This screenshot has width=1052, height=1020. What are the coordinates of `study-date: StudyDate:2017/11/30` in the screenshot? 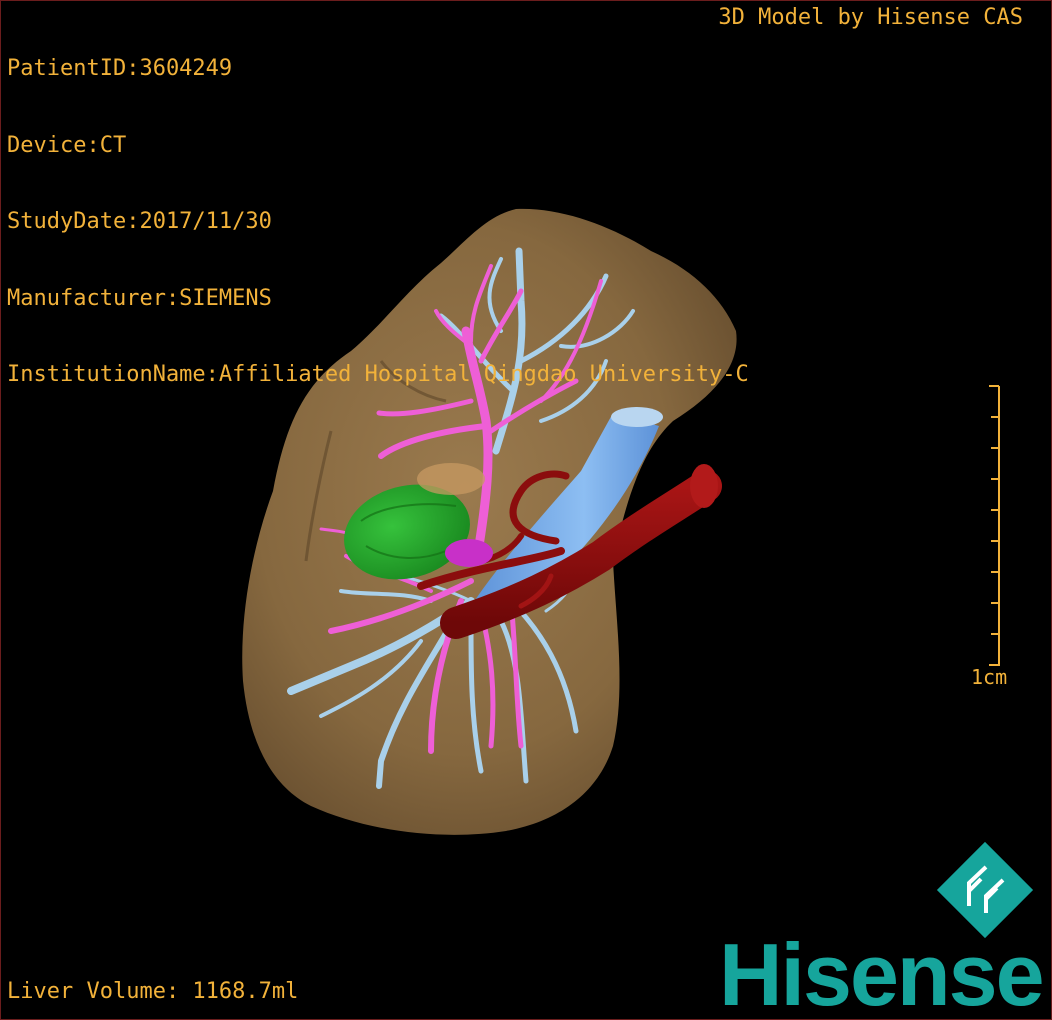 It's located at (139, 221).